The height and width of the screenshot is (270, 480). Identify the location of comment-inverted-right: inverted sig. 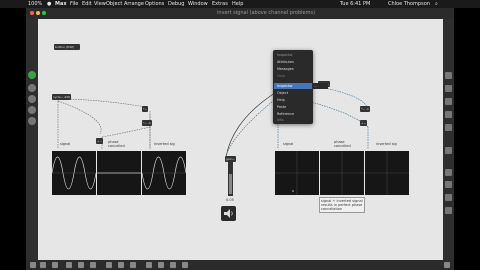
(386, 144).